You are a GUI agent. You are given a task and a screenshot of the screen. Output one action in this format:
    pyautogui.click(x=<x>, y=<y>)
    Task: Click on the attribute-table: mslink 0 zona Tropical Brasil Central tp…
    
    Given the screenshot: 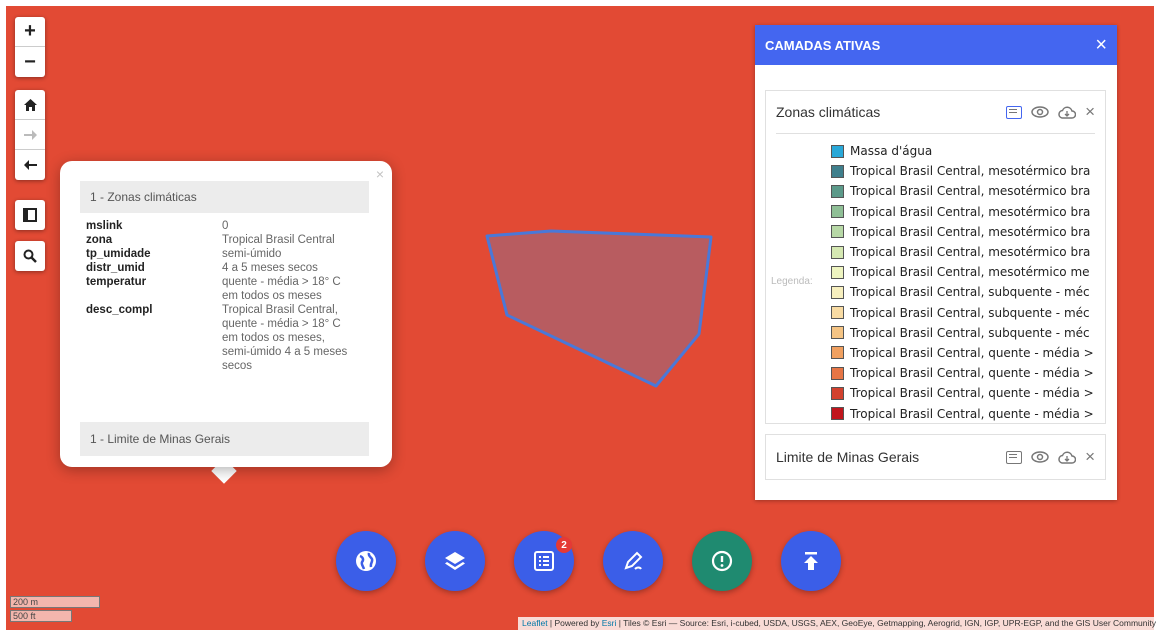 What is the action you would take?
    pyautogui.click(x=218, y=296)
    